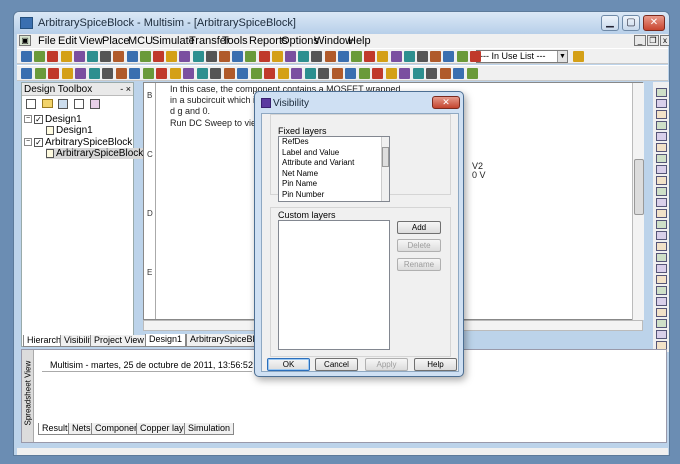 The width and height of the screenshot is (680, 464). What do you see at coordinates (53, 119) in the screenshot?
I see `tree-item-design1: − ✓ Design1` at bounding box center [53, 119].